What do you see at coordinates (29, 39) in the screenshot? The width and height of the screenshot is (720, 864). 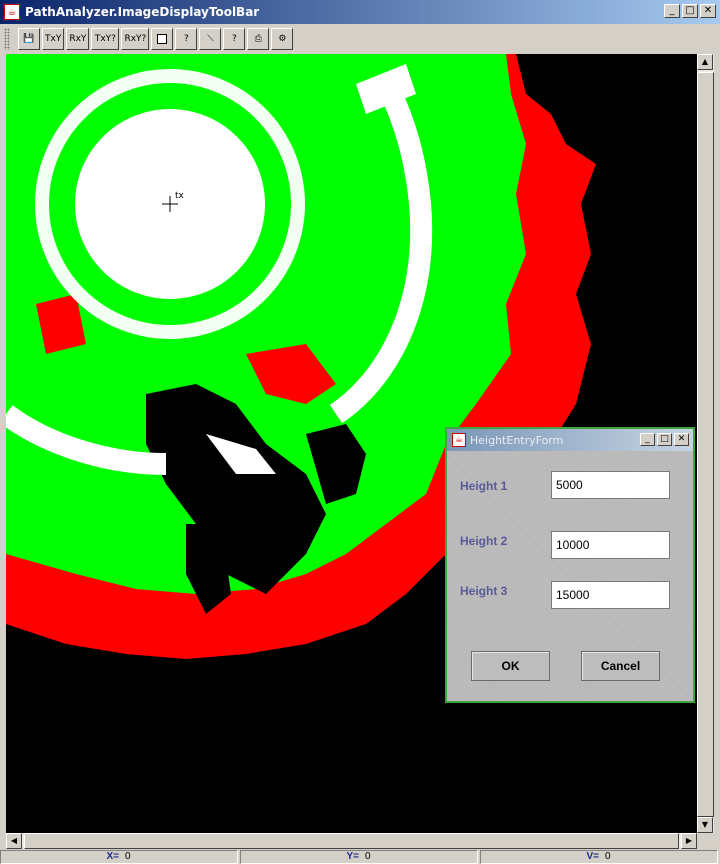 I see `save-icon: 💾` at bounding box center [29, 39].